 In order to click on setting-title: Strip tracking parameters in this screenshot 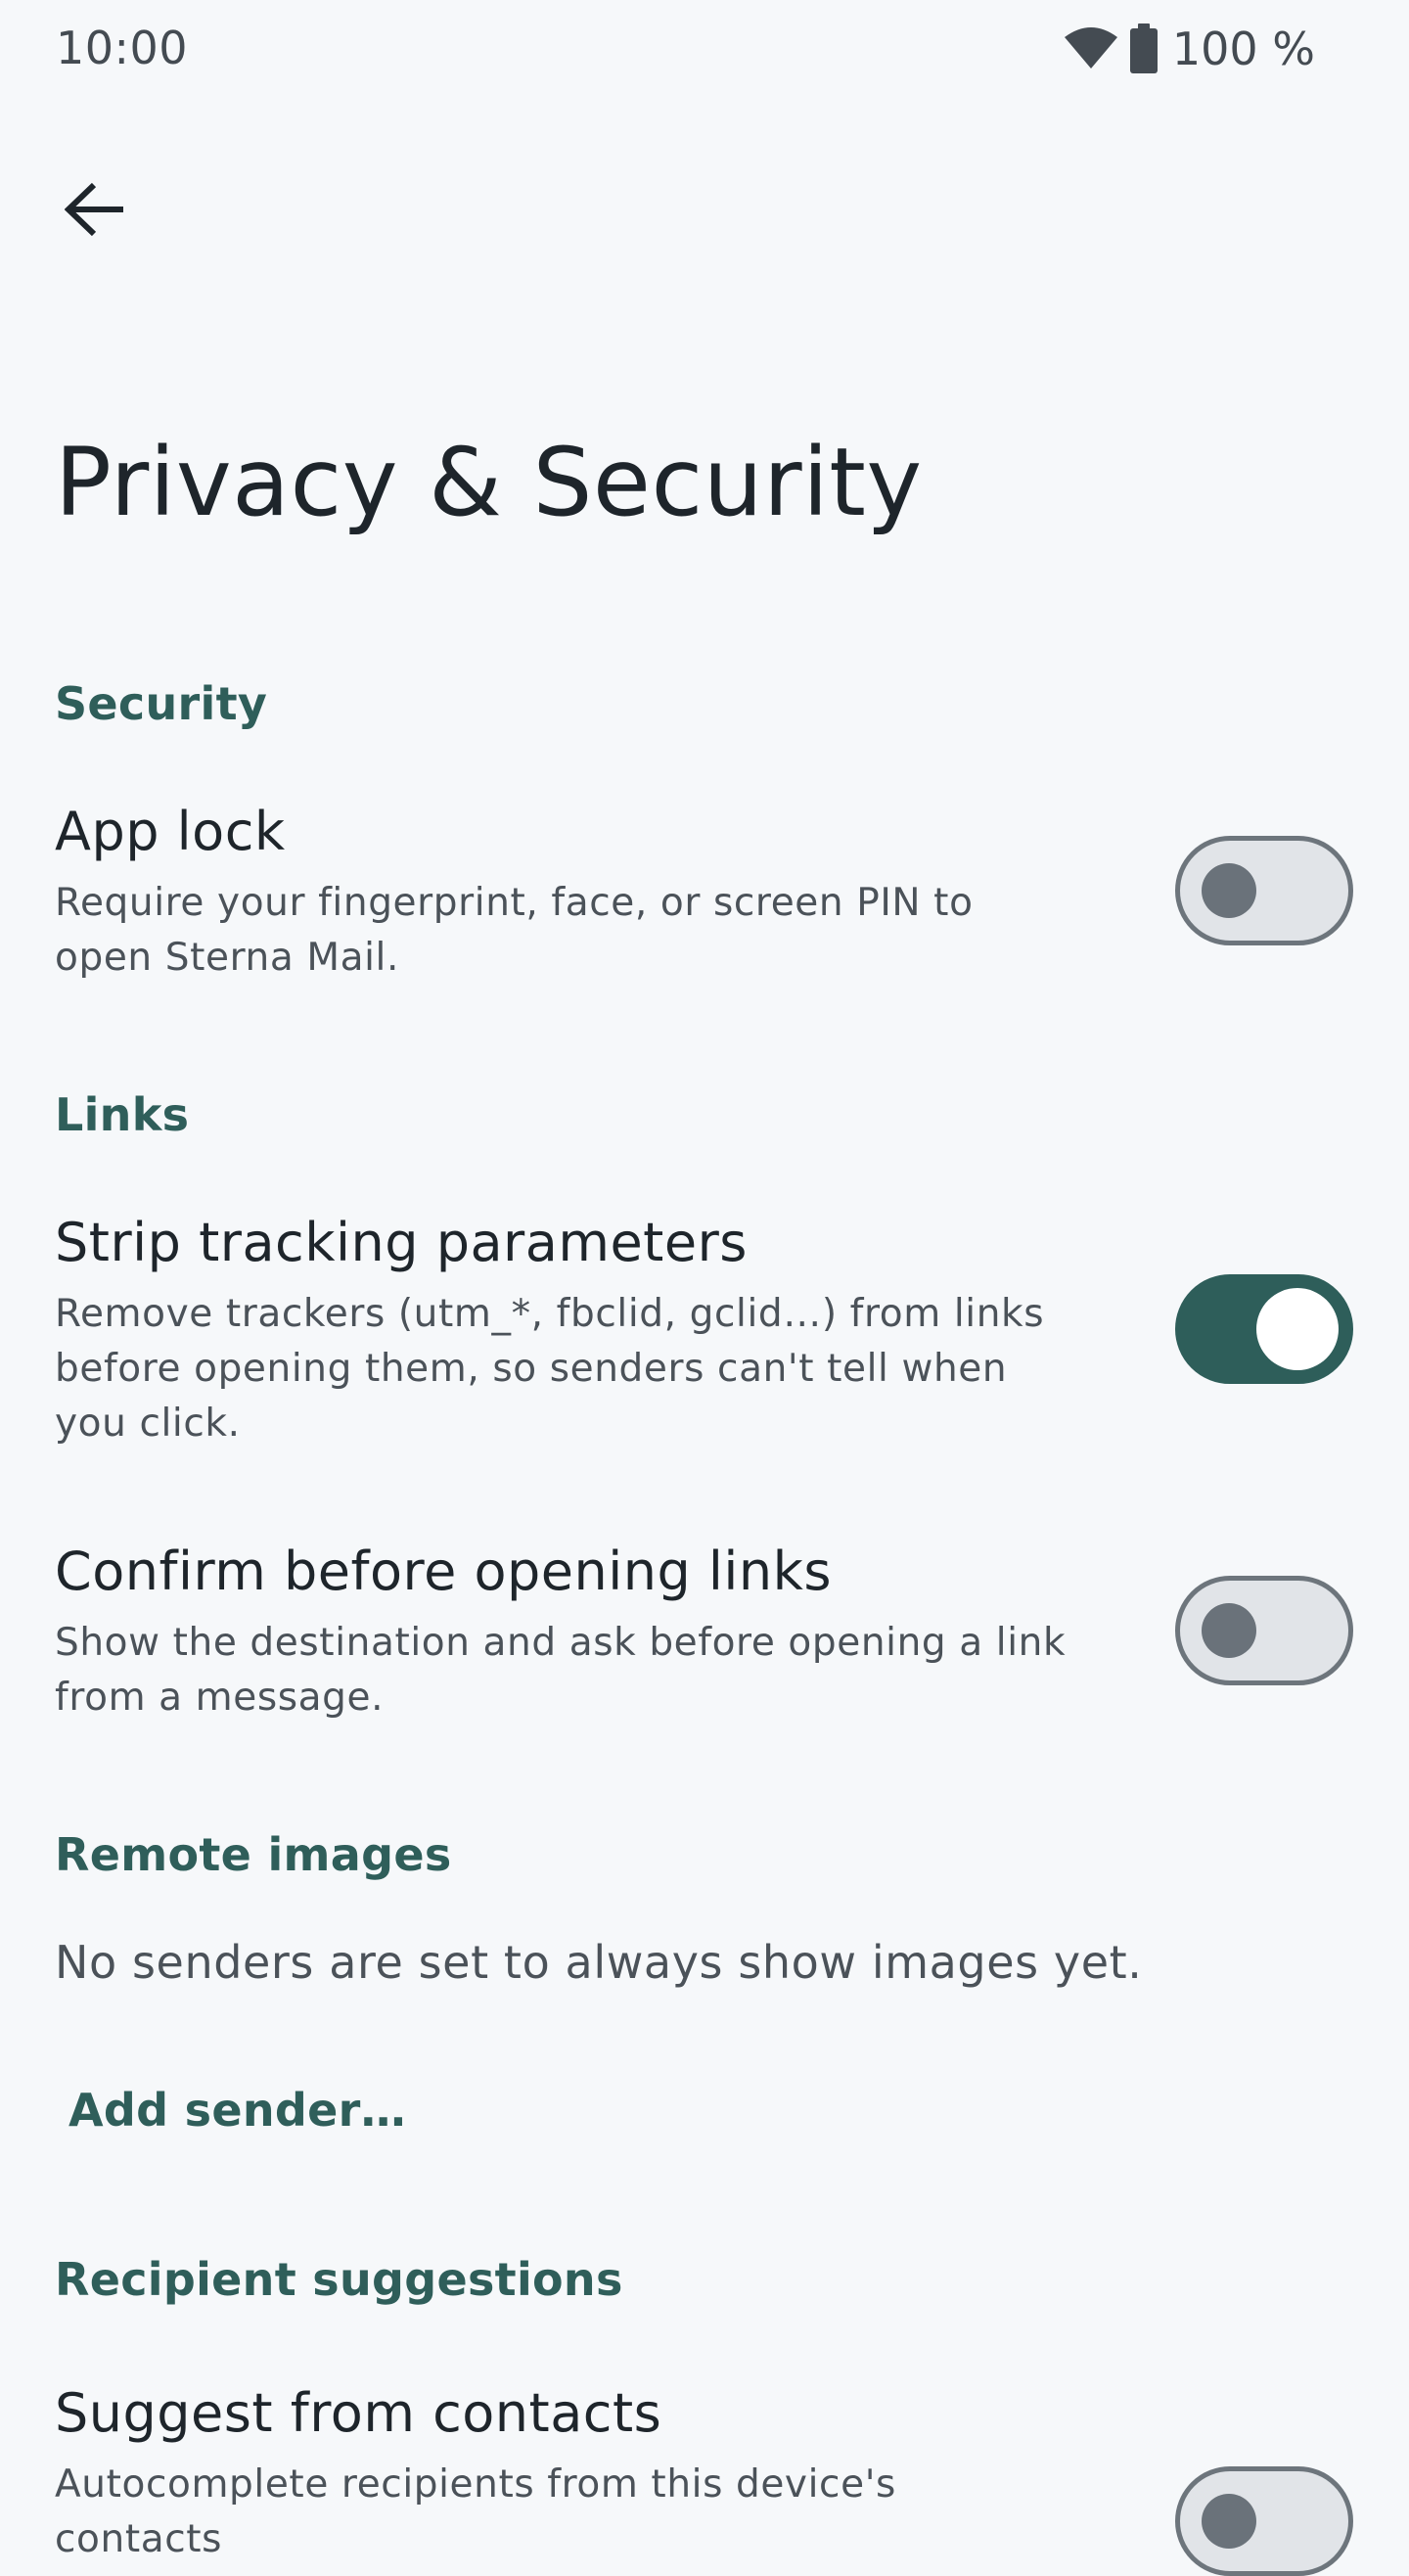, I will do `click(402, 1242)`.